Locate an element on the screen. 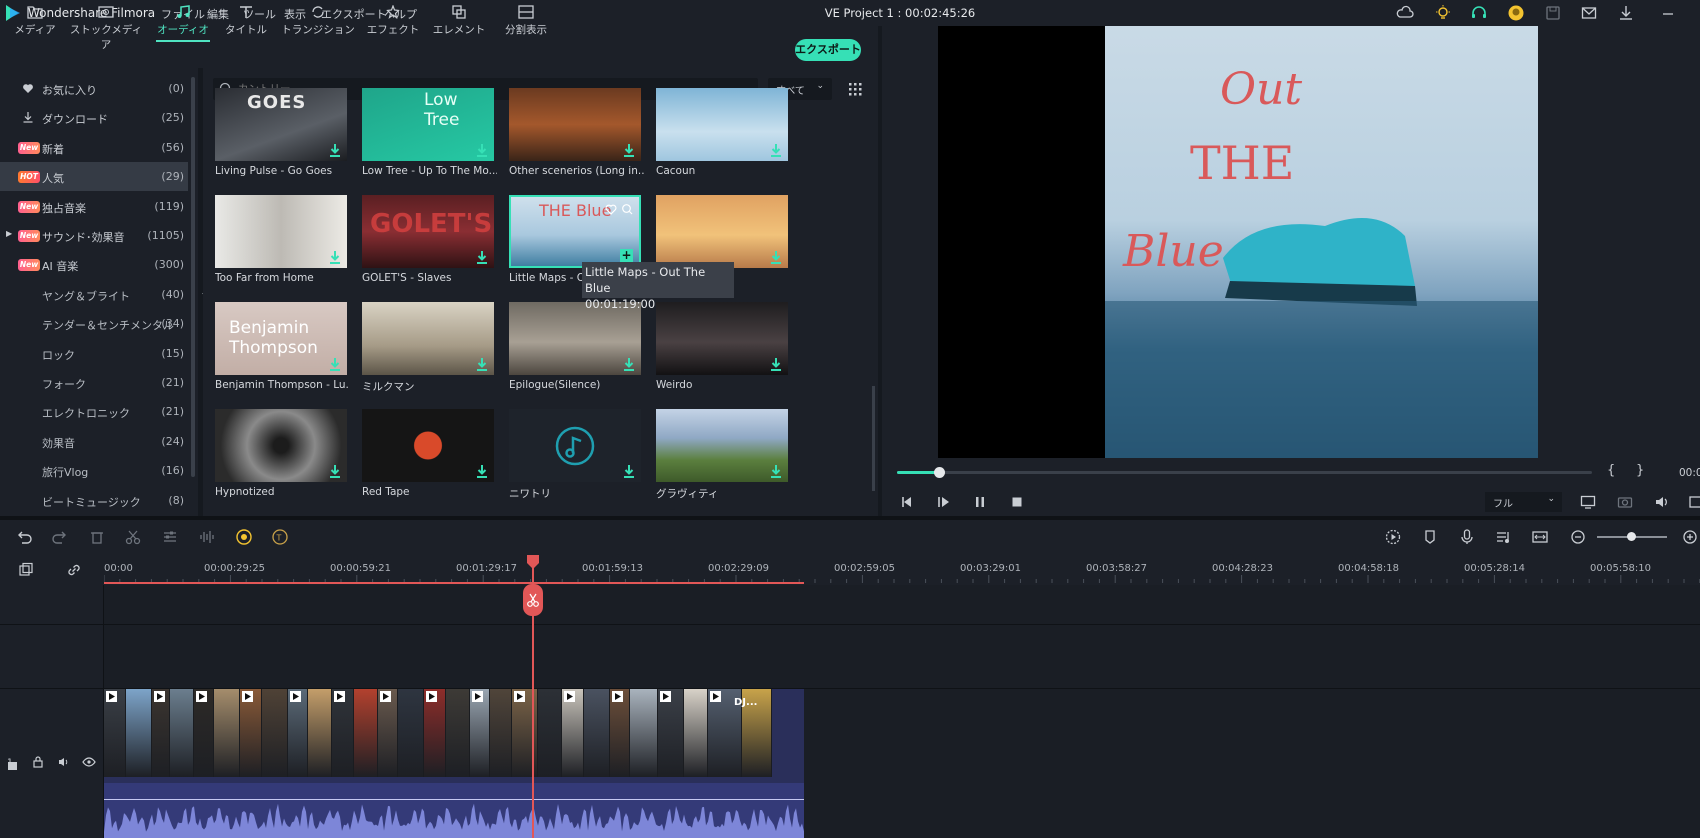 This screenshot has height=838, width=1700. mark-out-button: } is located at coordinates (1640, 470).